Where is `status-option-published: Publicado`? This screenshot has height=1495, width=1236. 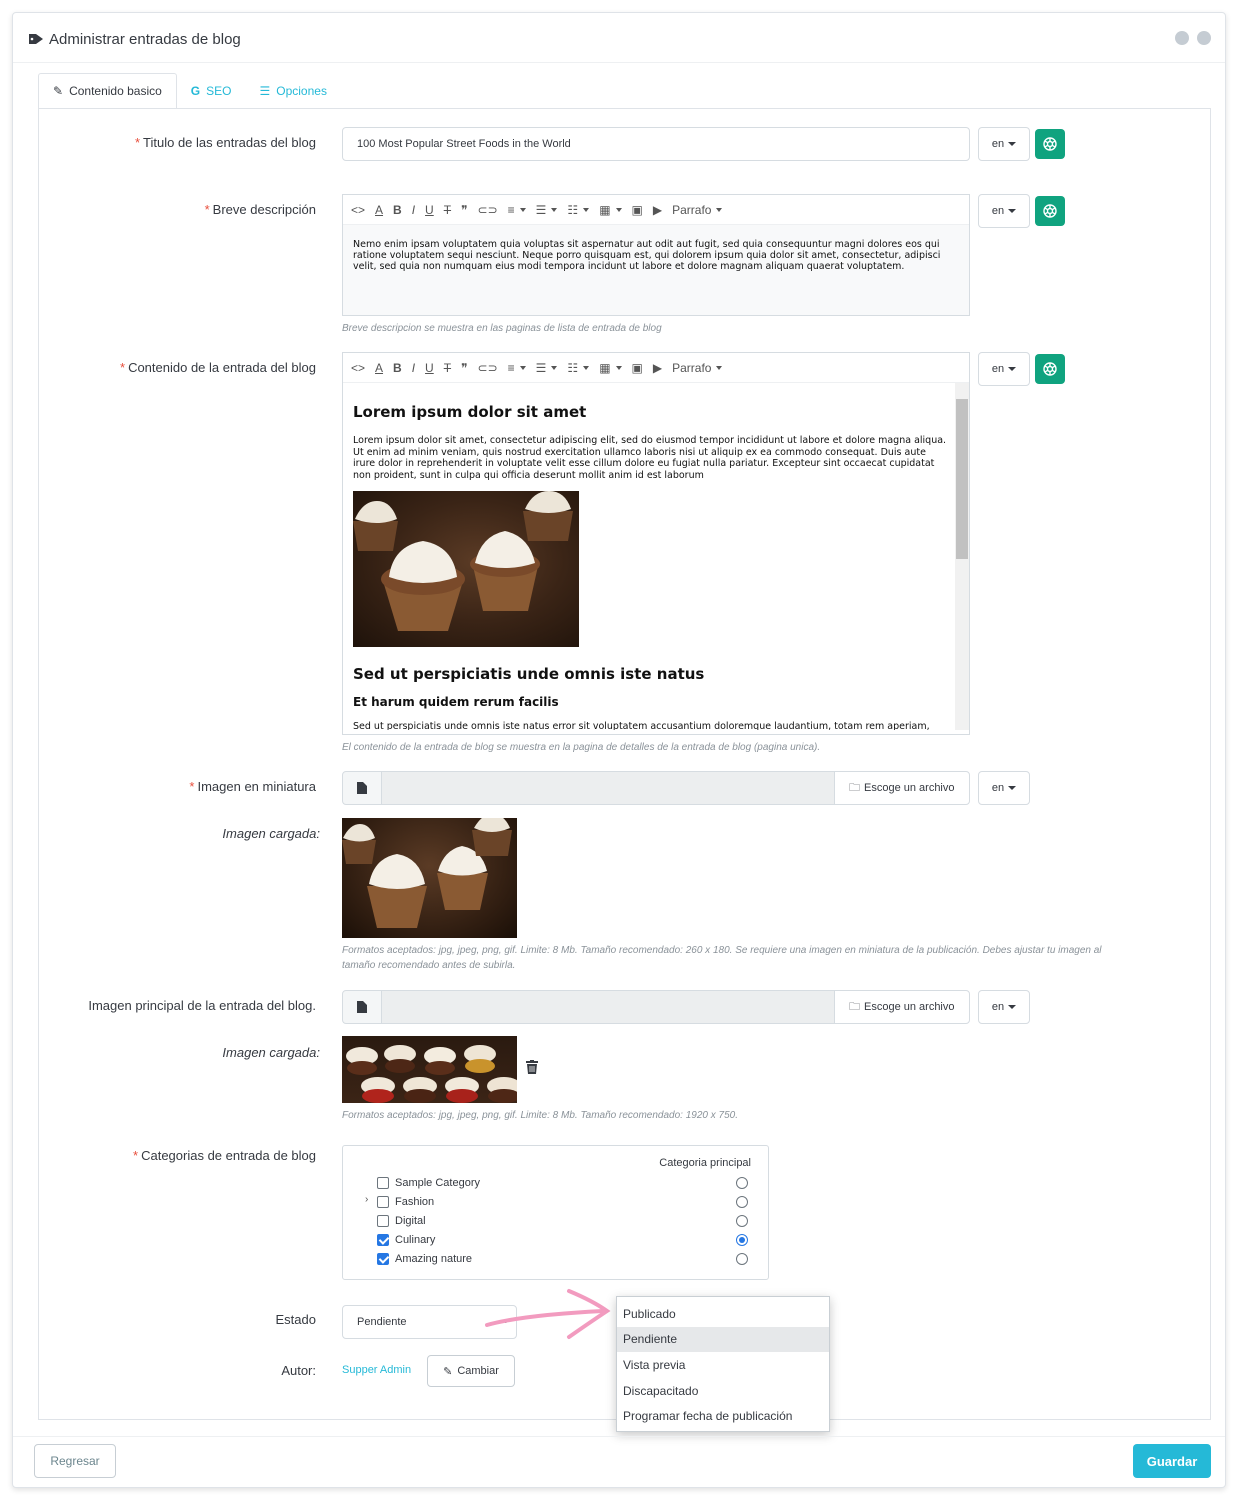 status-option-published: Publicado is located at coordinates (723, 1314).